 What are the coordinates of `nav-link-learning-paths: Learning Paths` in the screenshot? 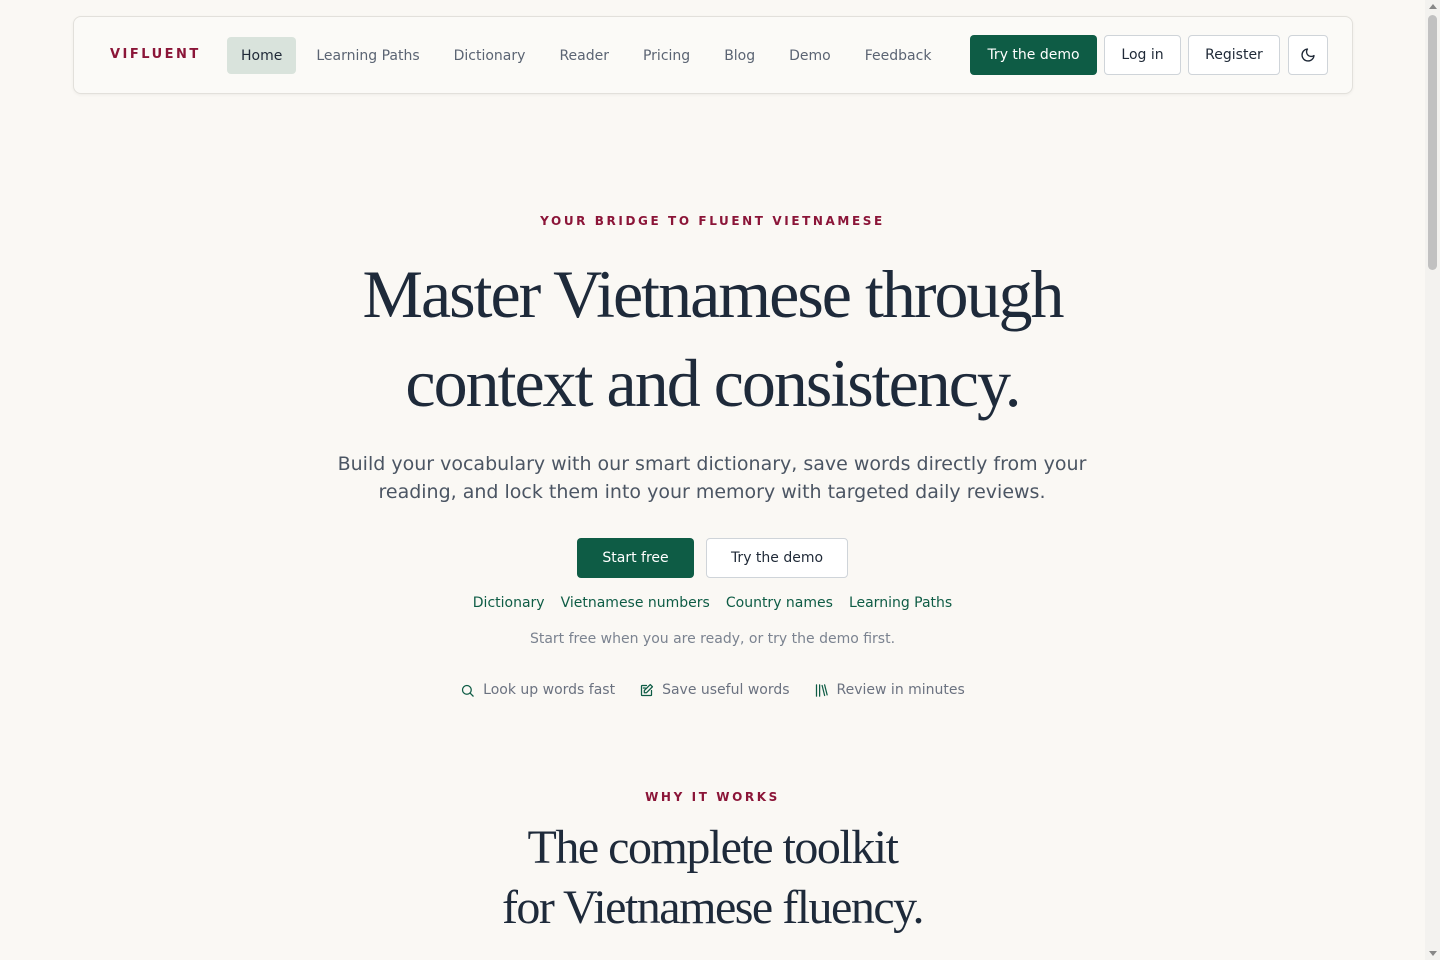 It's located at (367, 55).